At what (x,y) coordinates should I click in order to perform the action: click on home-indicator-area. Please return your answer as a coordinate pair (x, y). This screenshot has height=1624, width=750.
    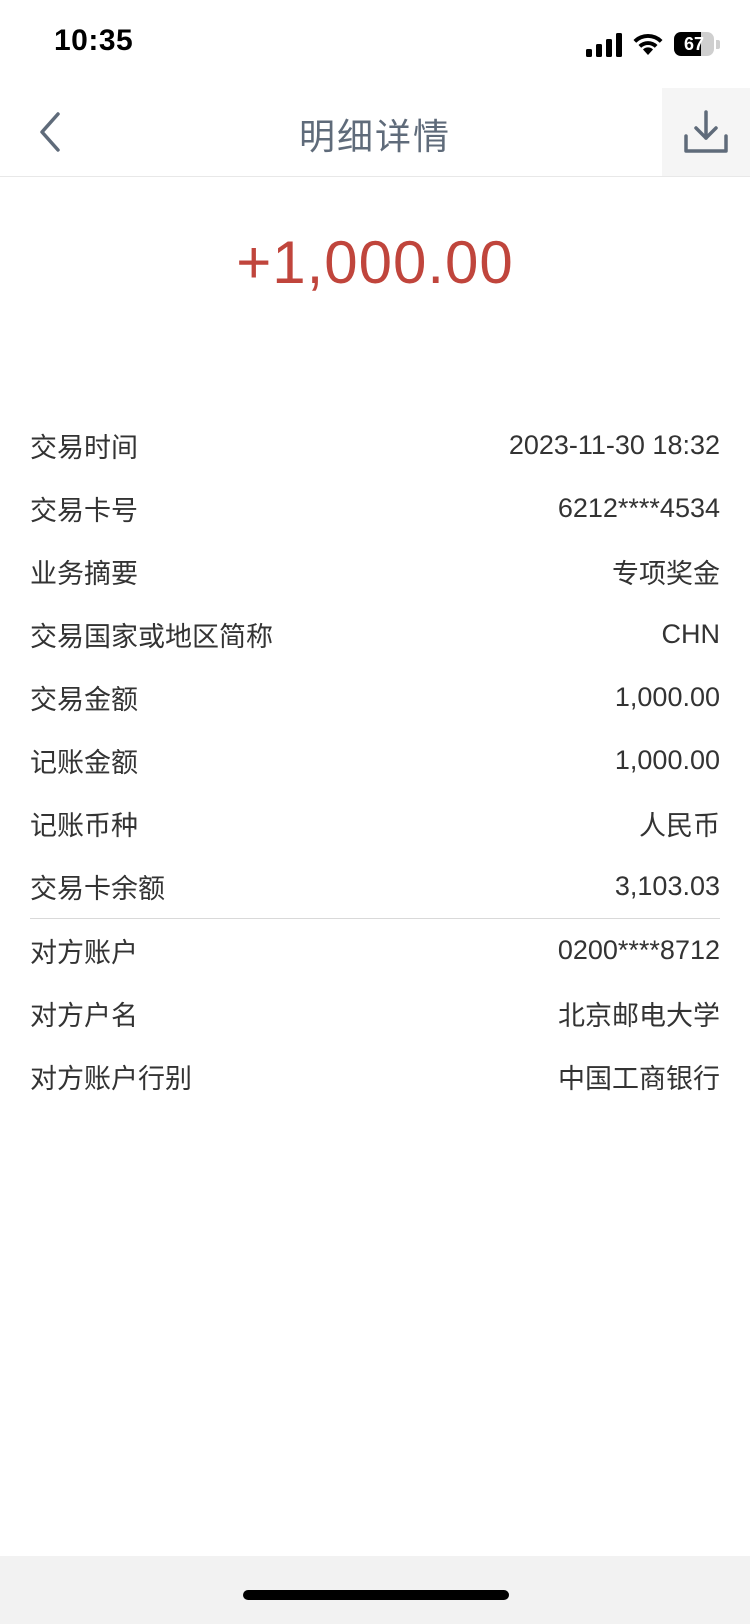
    Looking at the image, I should click on (375, 1590).